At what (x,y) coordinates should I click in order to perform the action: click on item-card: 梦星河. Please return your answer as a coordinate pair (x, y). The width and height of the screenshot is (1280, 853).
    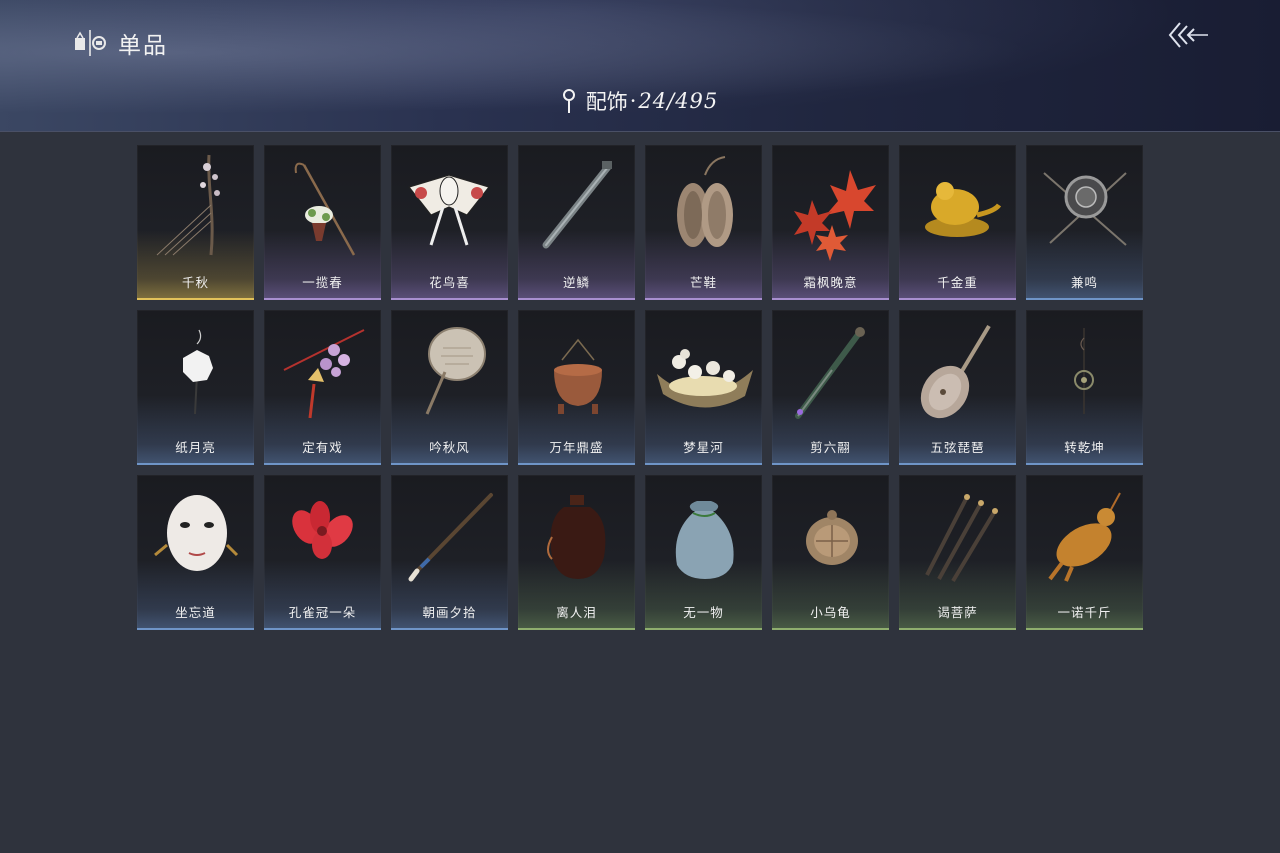
    Looking at the image, I should click on (703, 387).